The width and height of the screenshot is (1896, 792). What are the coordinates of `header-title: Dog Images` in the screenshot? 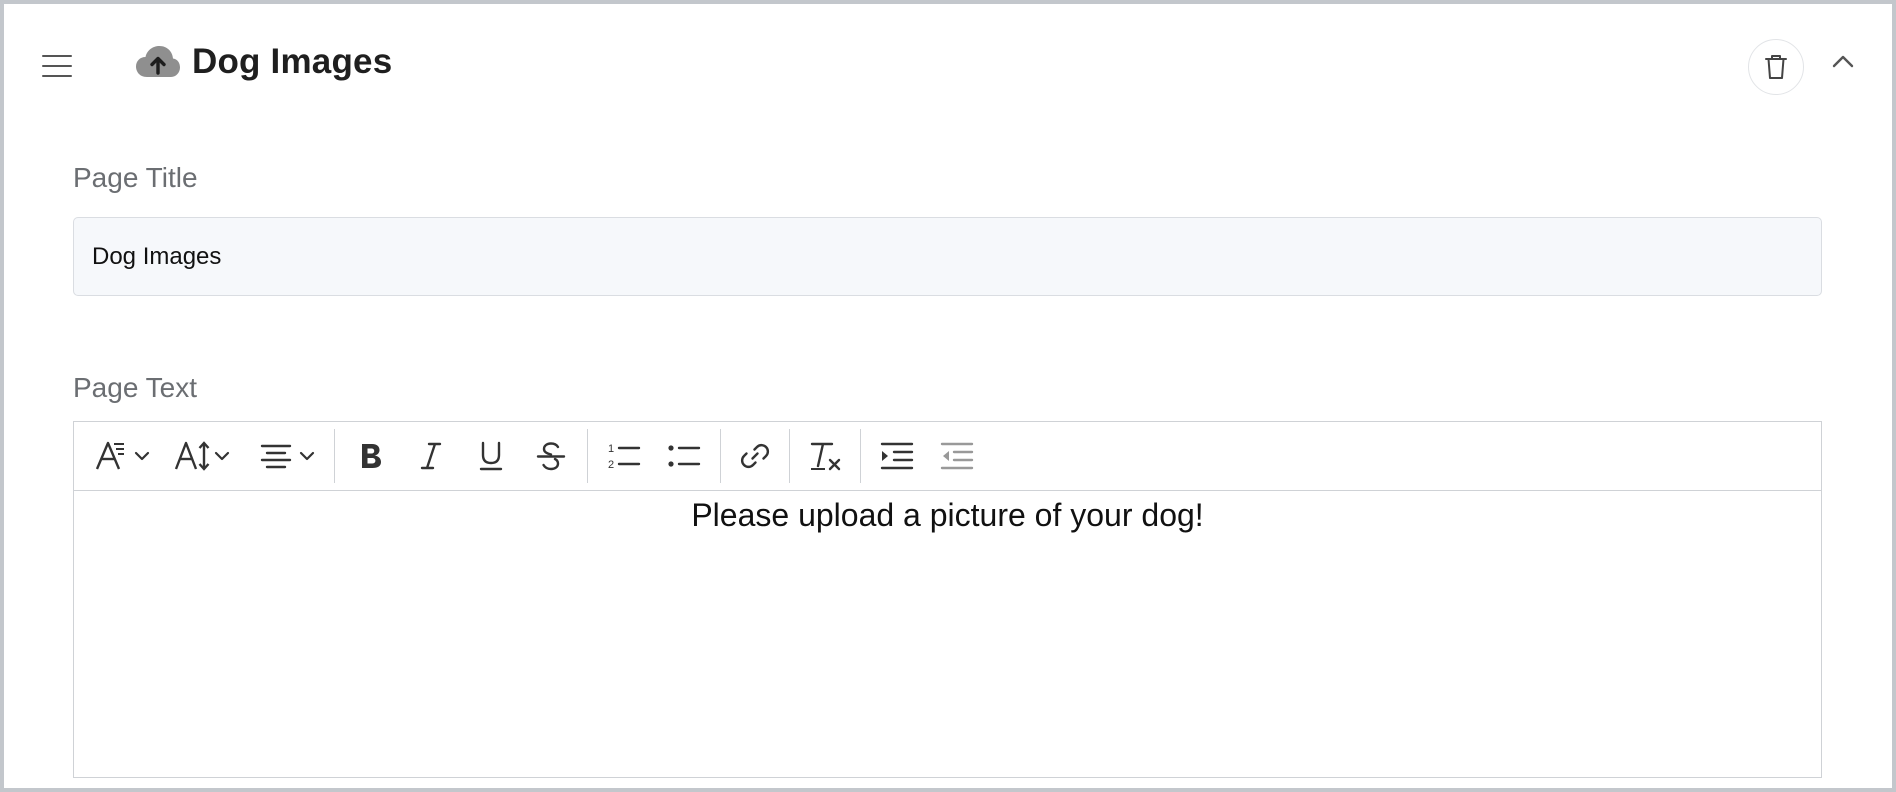 It's located at (263, 62).